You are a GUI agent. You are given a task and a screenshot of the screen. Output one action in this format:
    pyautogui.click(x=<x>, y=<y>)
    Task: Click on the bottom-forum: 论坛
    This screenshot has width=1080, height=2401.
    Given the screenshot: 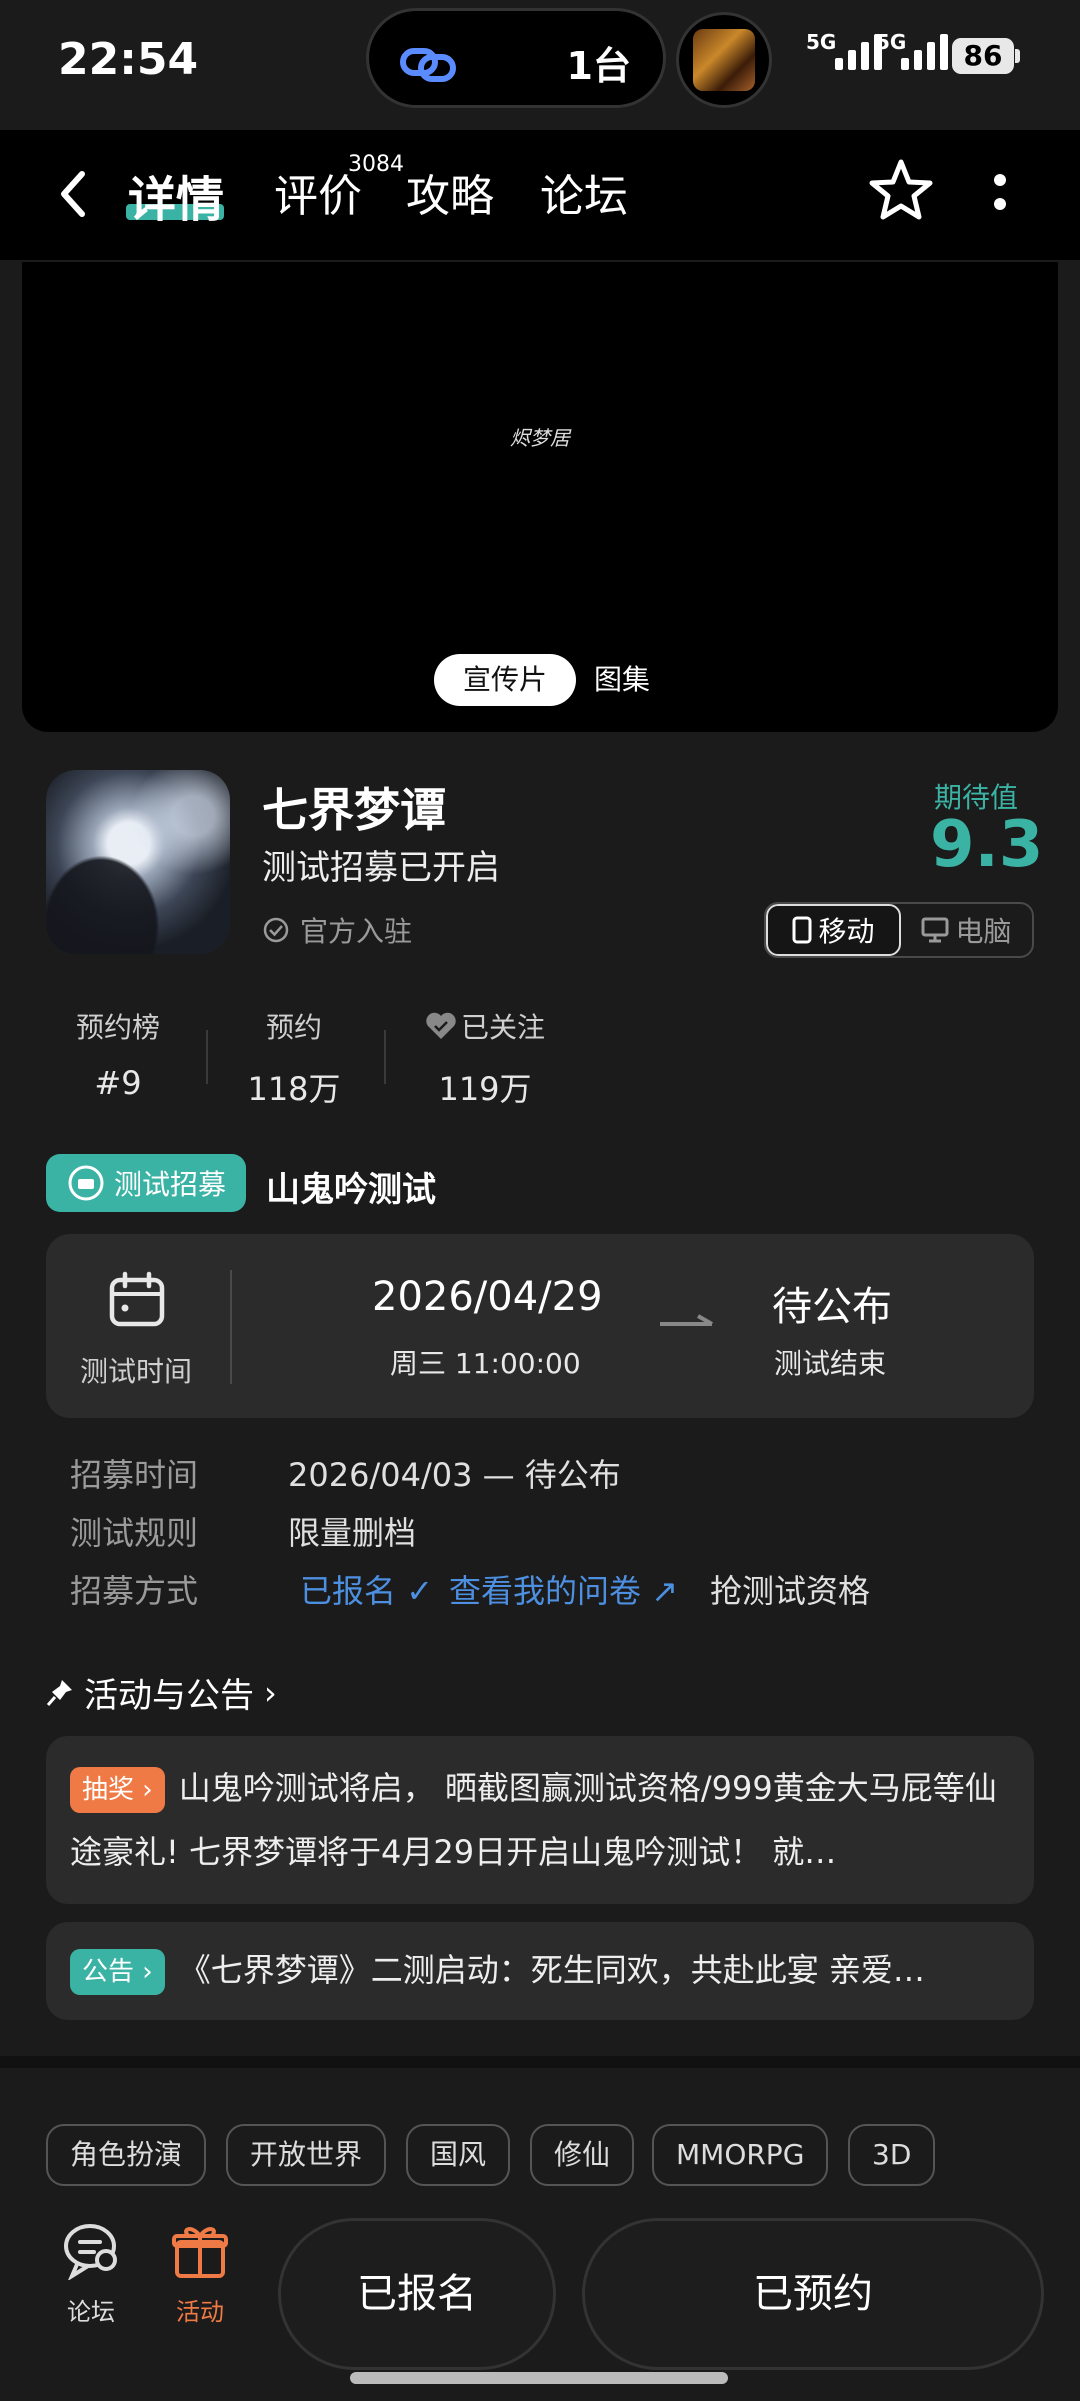 What is the action you would take?
    pyautogui.click(x=91, y=2274)
    